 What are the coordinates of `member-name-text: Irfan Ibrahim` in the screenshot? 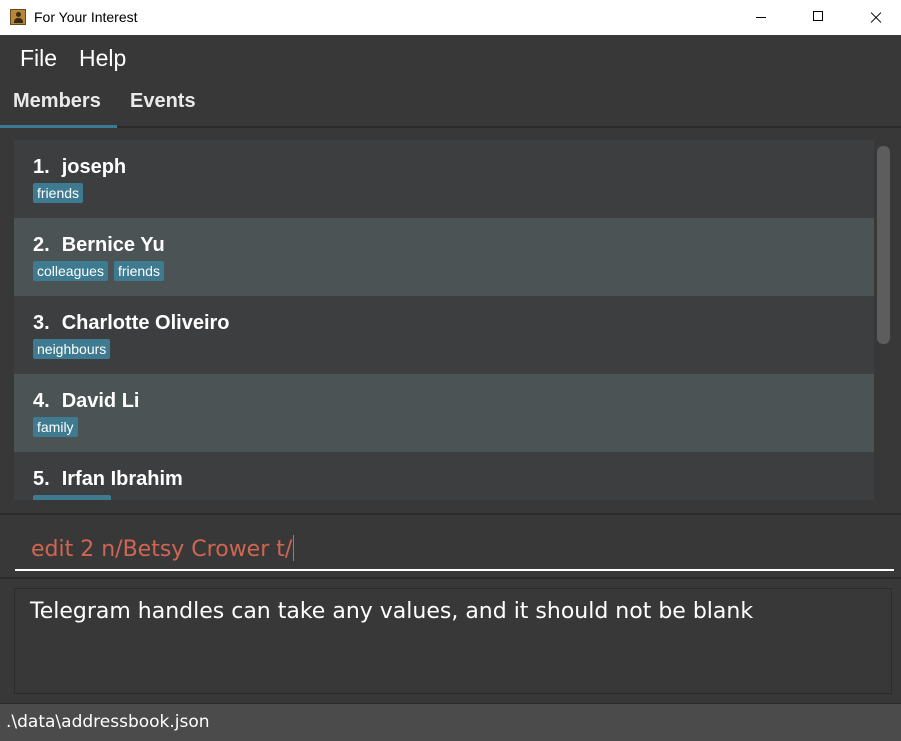 It's located at (122, 479).